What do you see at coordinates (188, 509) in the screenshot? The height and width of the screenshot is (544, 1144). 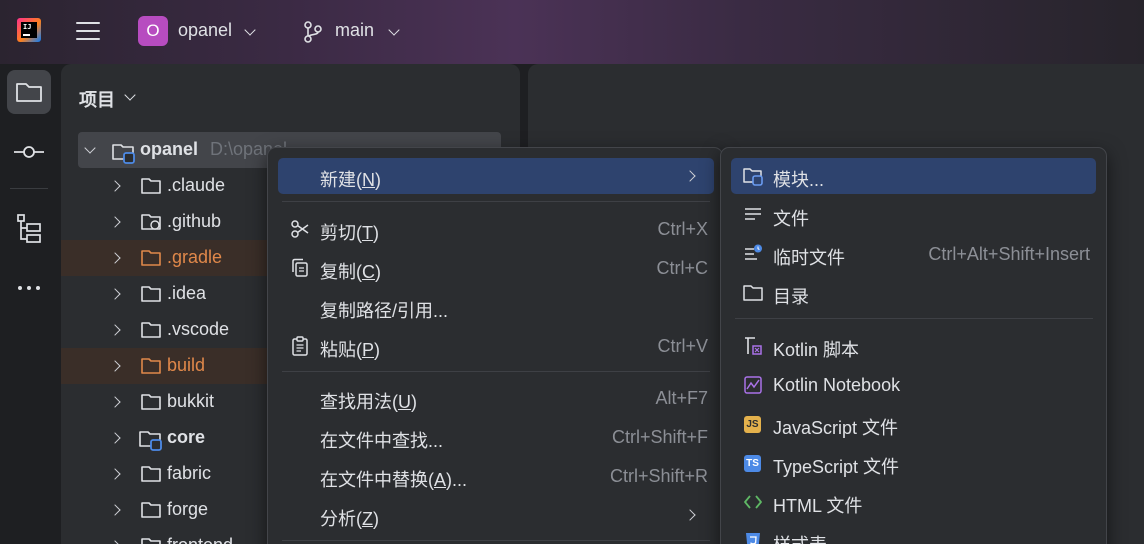 I see `tree-item-label: forge` at bounding box center [188, 509].